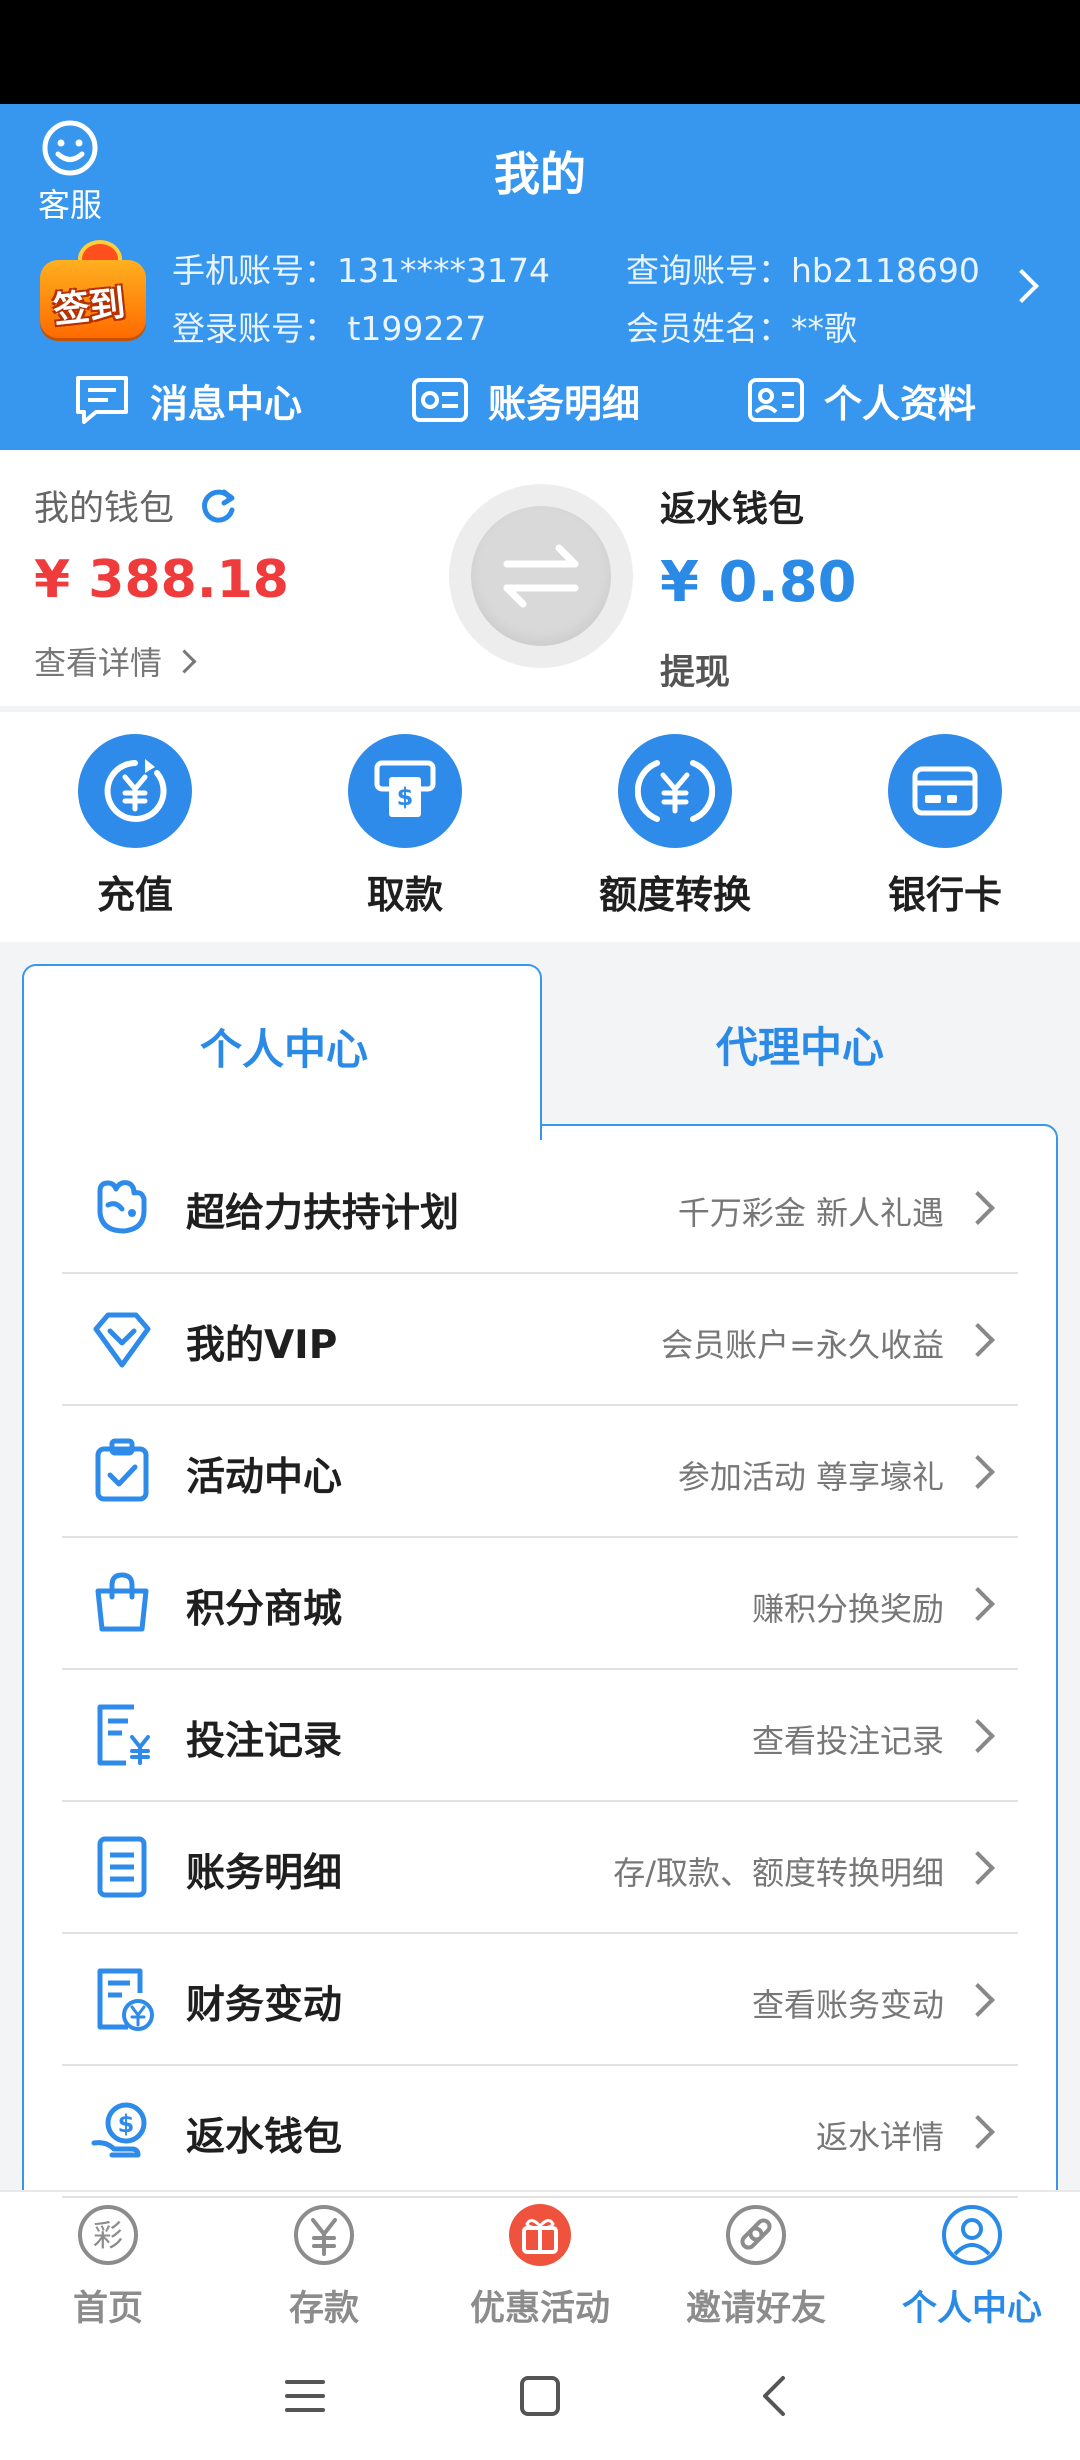 This screenshot has width=1080, height=2460. What do you see at coordinates (803, 270) in the screenshot?
I see `query-account: 查询账号：hb2118690` at bounding box center [803, 270].